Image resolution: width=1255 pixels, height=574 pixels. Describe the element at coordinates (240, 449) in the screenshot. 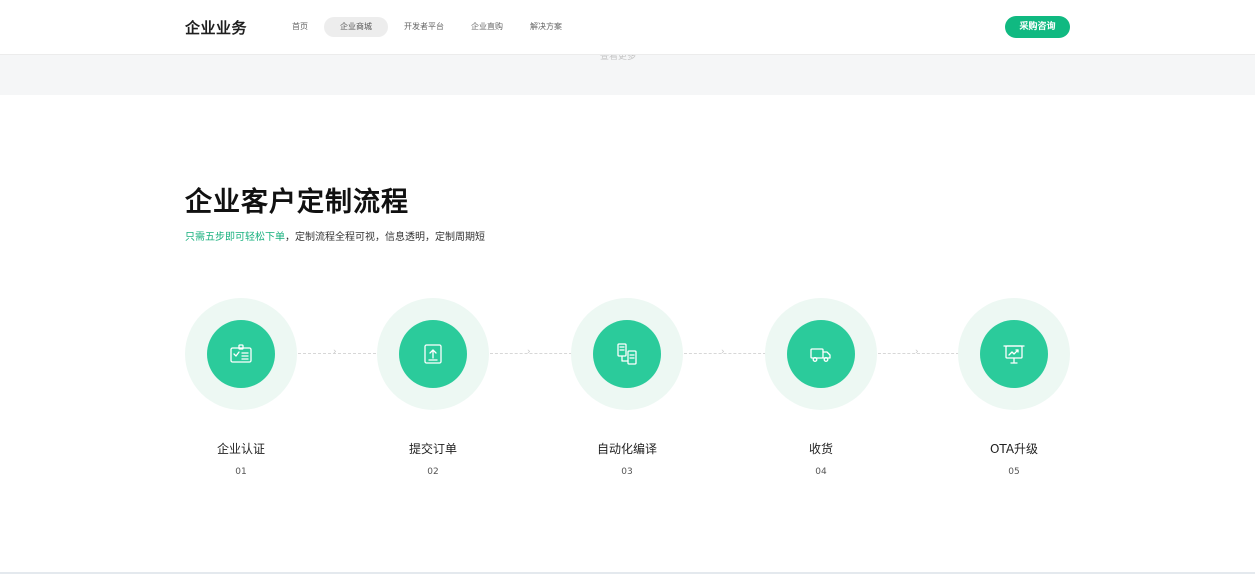

I see `step-name: 企业认证` at that location.